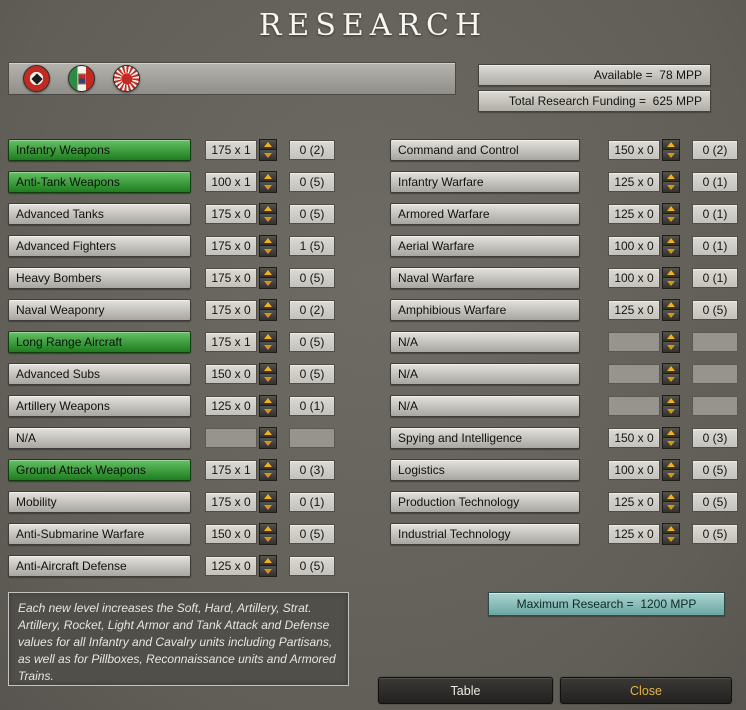 The width and height of the screenshot is (746, 710). Describe the element at coordinates (99, 278) in the screenshot. I see `research-category-button: Heavy Bombers` at that location.